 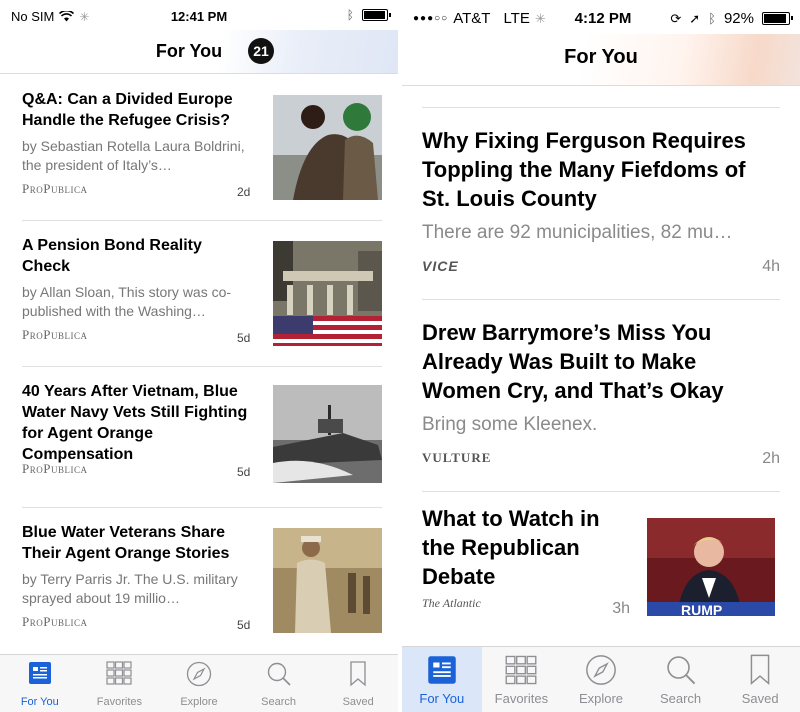 I want to click on story-headline: A Pension Bond Reality Check, so click(x=138, y=256).